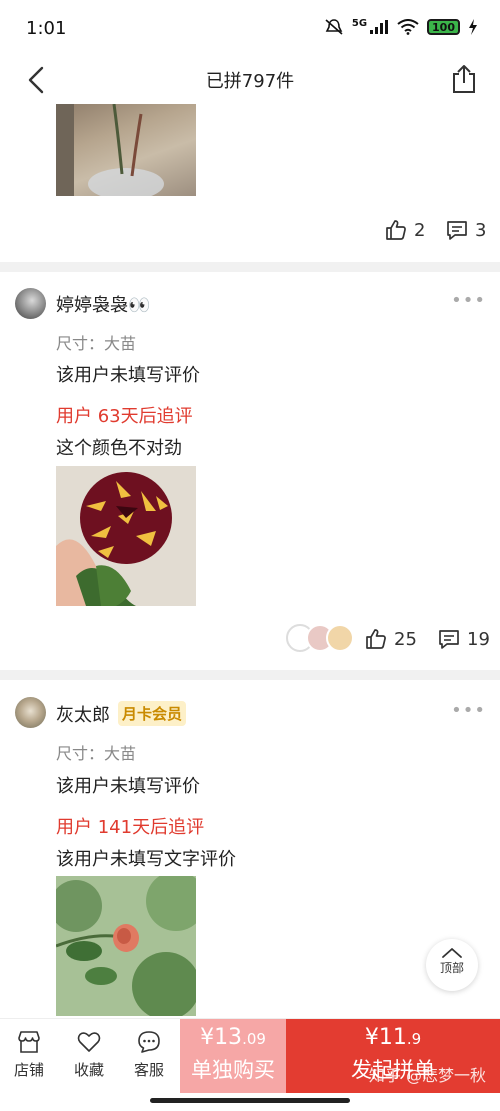 This screenshot has height=1111, width=500. I want to click on group-price: ¥11.9, so click(393, 1037).